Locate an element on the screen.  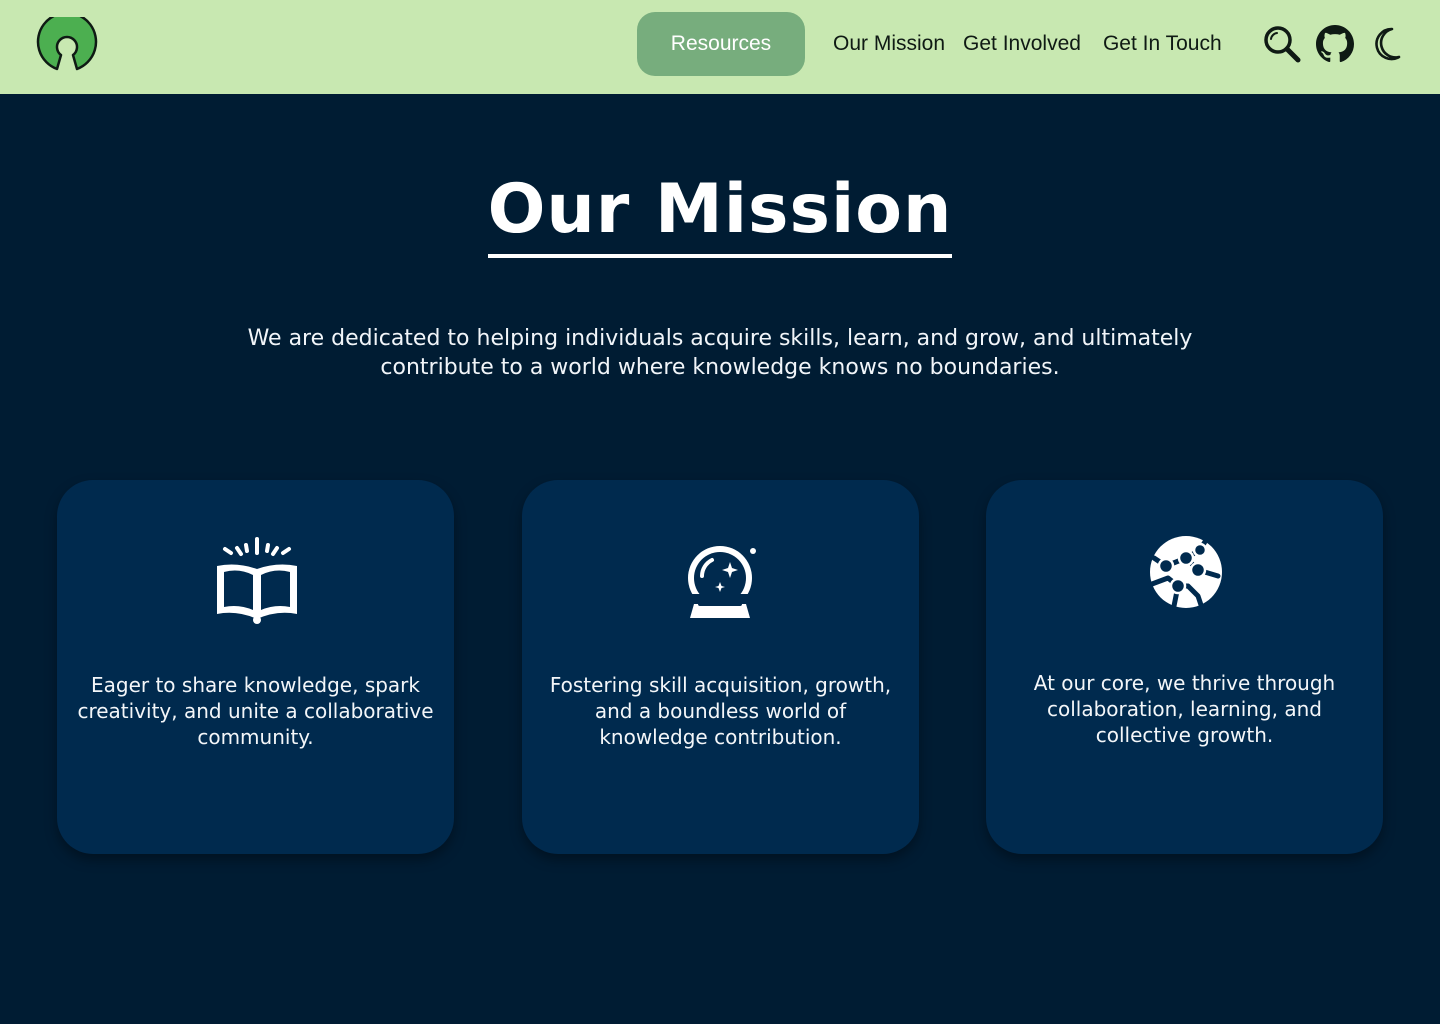
nav-our-mission-link: Our Mission is located at coordinates (889, 44).